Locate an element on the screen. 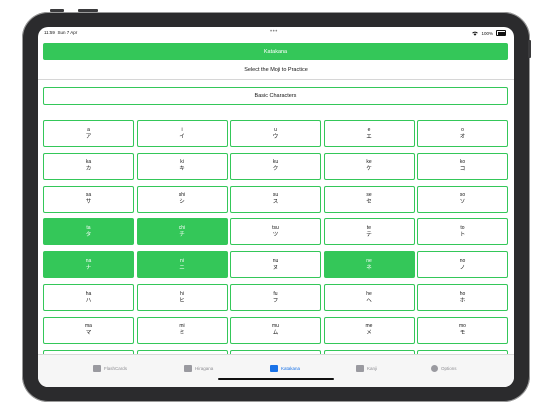  kana-cell: mo モ is located at coordinates (462, 330).